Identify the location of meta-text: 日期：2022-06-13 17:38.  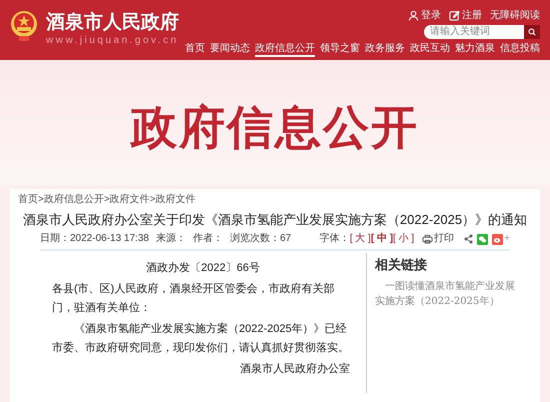
(94, 239).